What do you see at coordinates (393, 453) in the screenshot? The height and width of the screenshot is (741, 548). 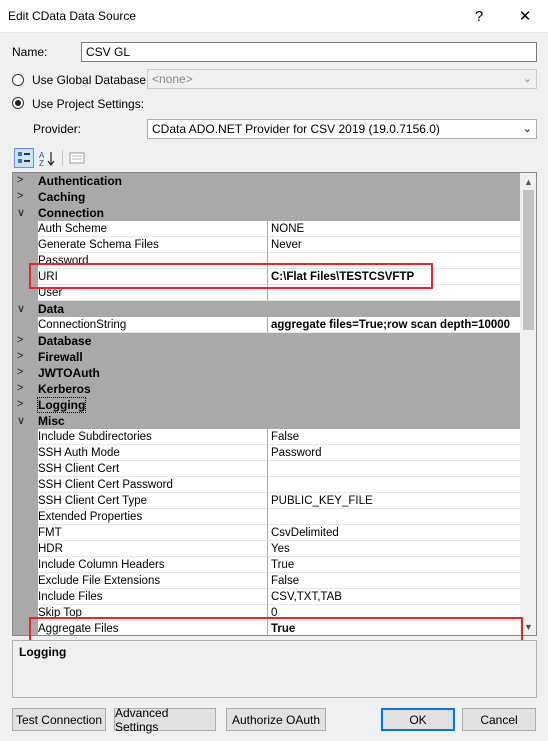 I see `property-value: Password` at bounding box center [393, 453].